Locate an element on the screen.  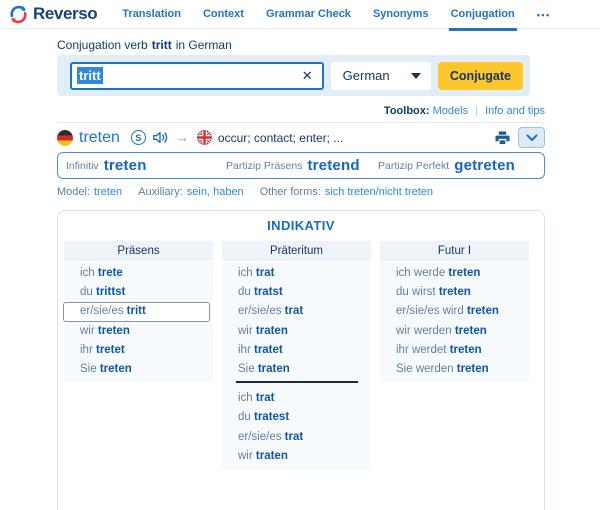
pronoun-text: er/sie/es wird is located at coordinates (431, 311).